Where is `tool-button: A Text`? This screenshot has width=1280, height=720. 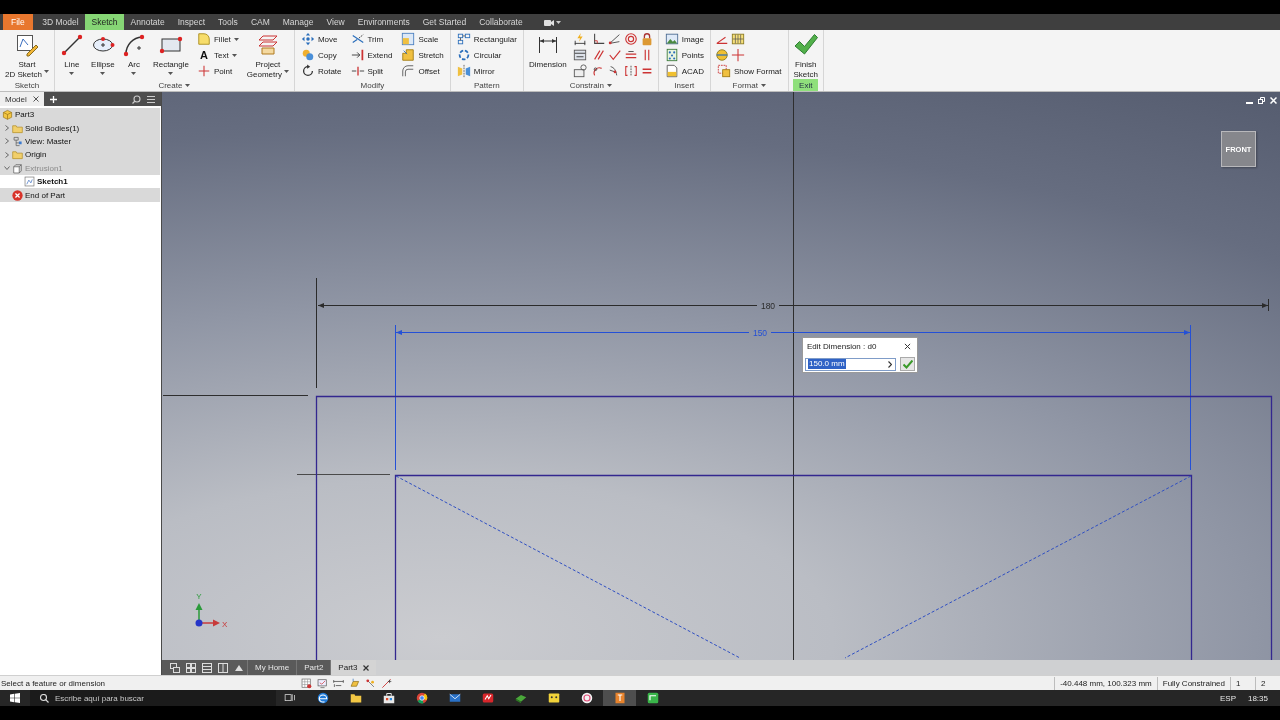
tool-button: A Text is located at coordinates (216, 55).